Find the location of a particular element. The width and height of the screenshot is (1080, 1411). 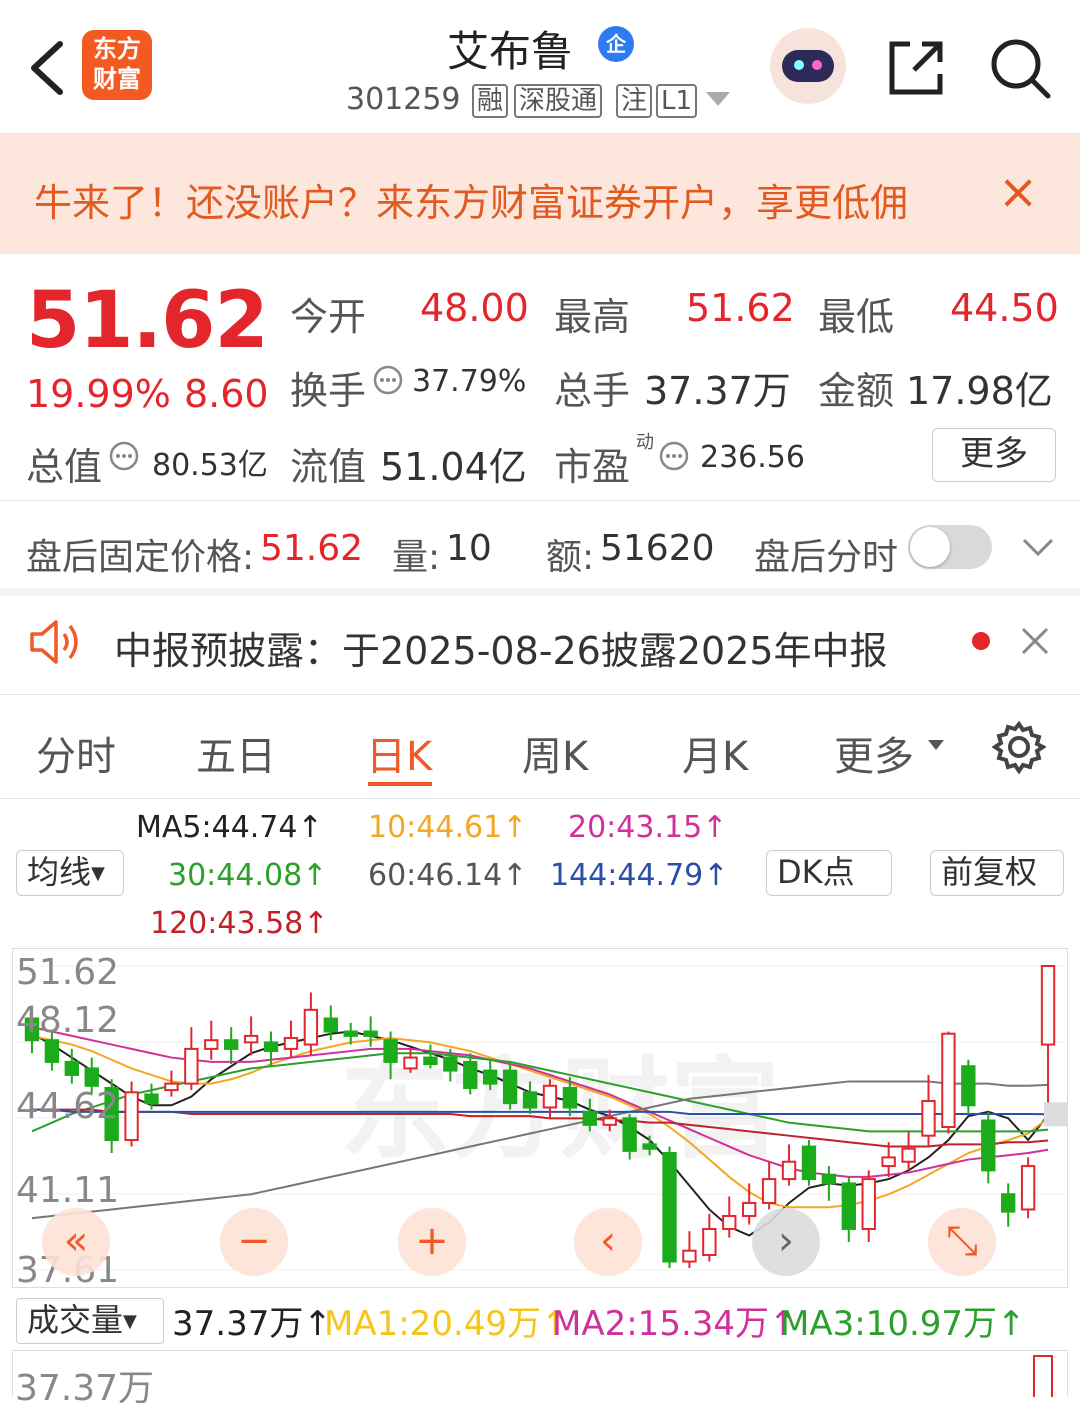

ma10-legend: 10:44.61↑ is located at coordinates (448, 827).